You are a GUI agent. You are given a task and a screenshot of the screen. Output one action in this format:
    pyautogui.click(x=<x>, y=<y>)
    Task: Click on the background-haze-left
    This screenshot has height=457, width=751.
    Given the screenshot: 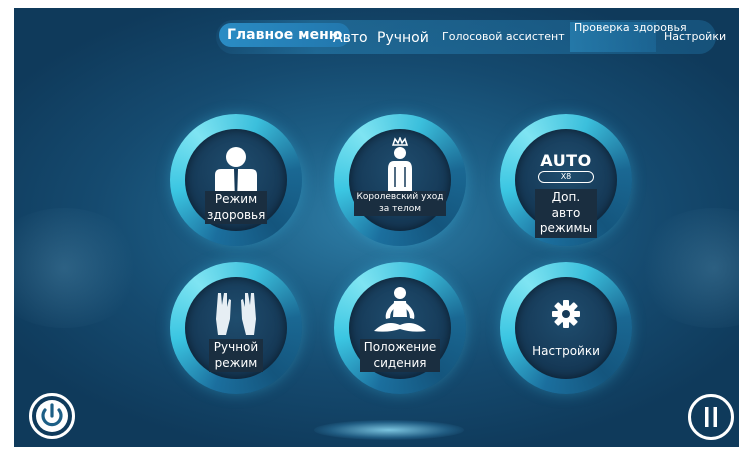 What is the action you would take?
    pyautogui.click(x=79, y=268)
    